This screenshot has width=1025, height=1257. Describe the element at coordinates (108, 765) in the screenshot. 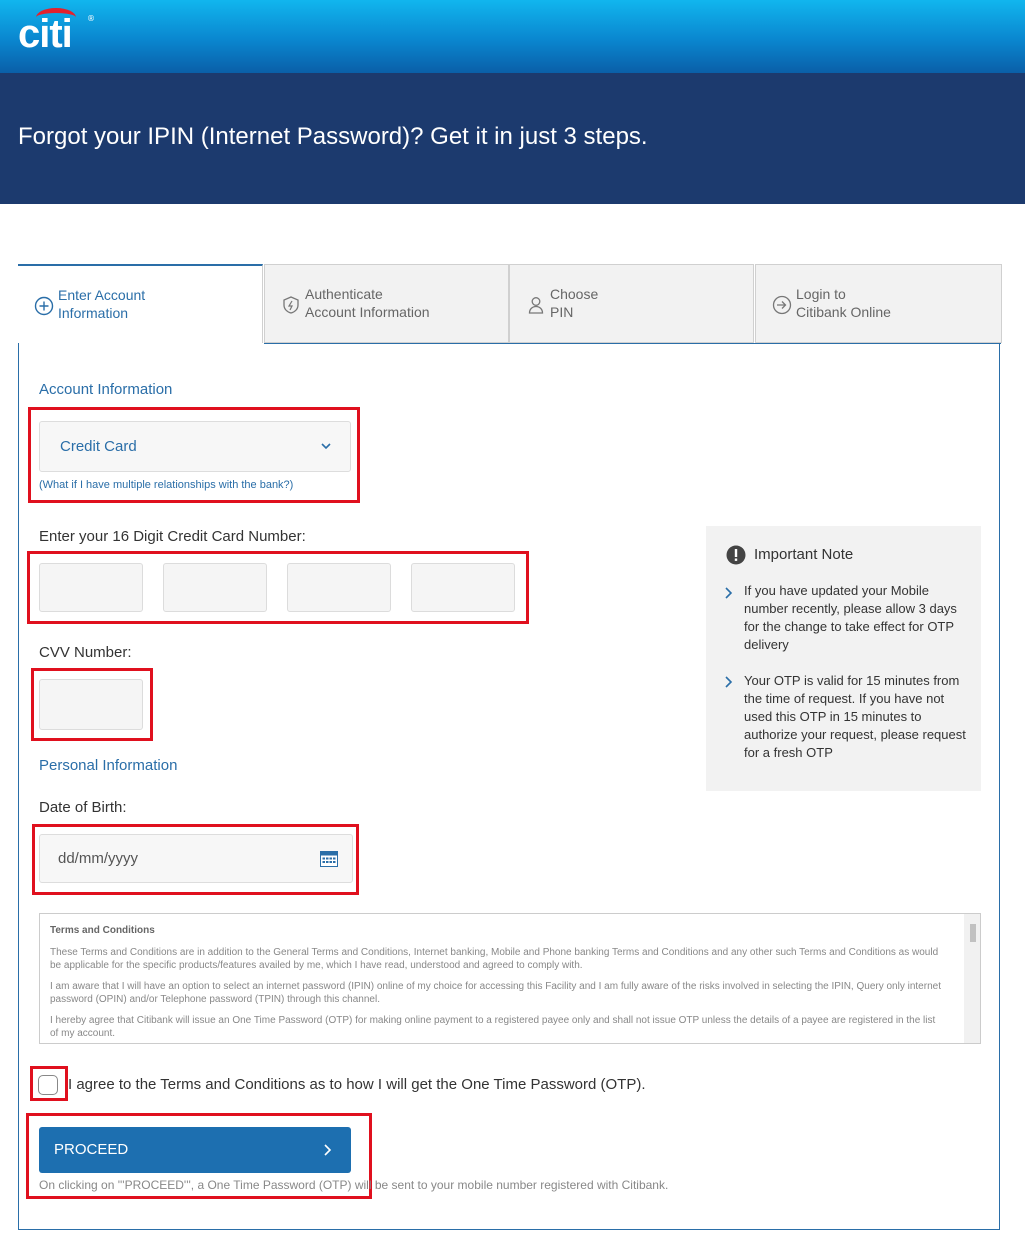

I see `personal-information-heading: Personal Information` at that location.